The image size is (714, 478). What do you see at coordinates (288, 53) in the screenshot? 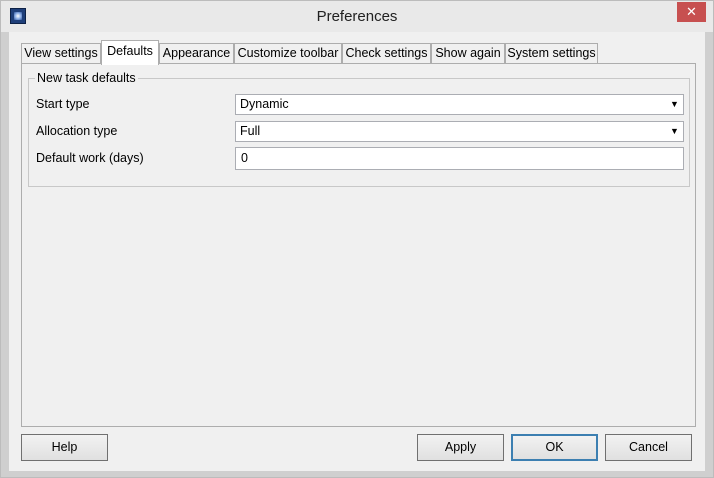
I see `tab-customize-toolbar: Customize toolbar` at bounding box center [288, 53].